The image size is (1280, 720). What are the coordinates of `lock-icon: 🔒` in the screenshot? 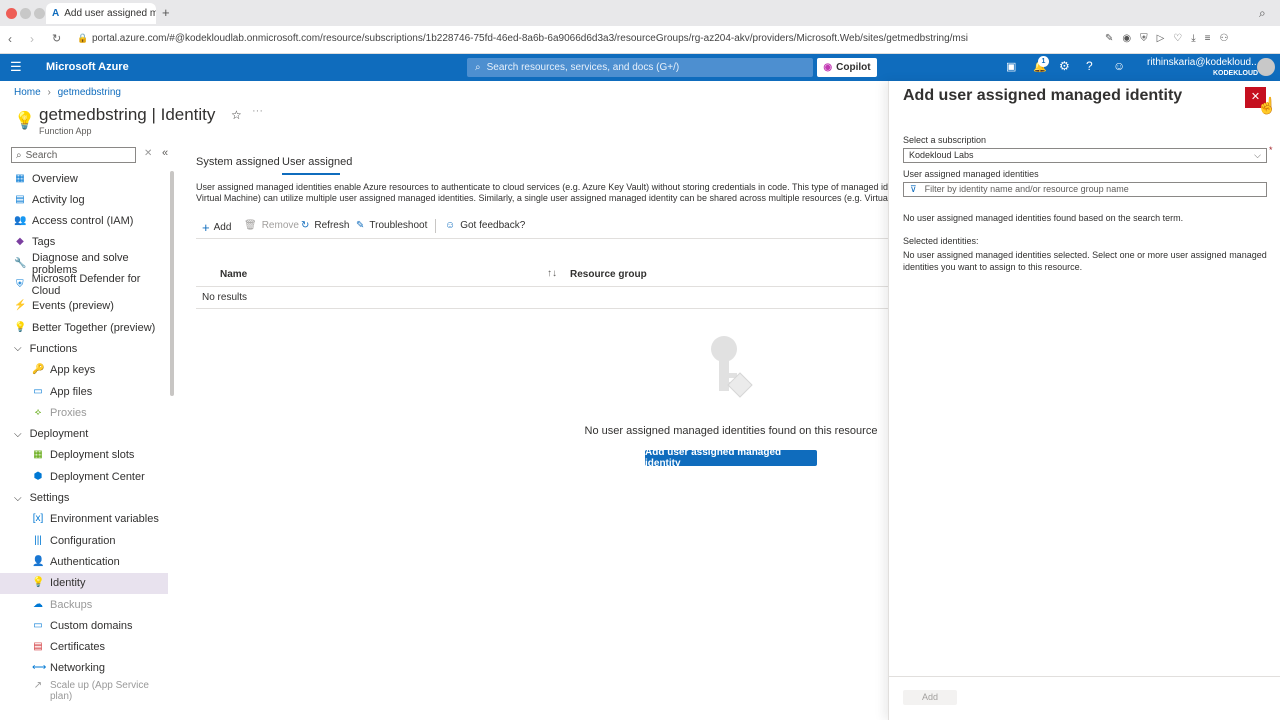 It's located at (82, 38).